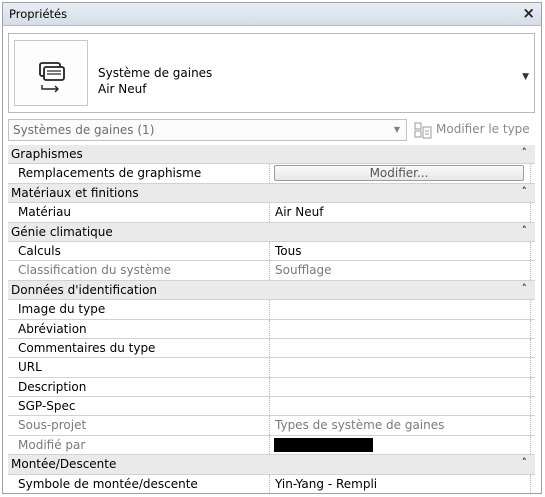 The height and width of the screenshot is (497, 545). Describe the element at coordinates (30, 367) in the screenshot. I see `property-name: URL` at that location.